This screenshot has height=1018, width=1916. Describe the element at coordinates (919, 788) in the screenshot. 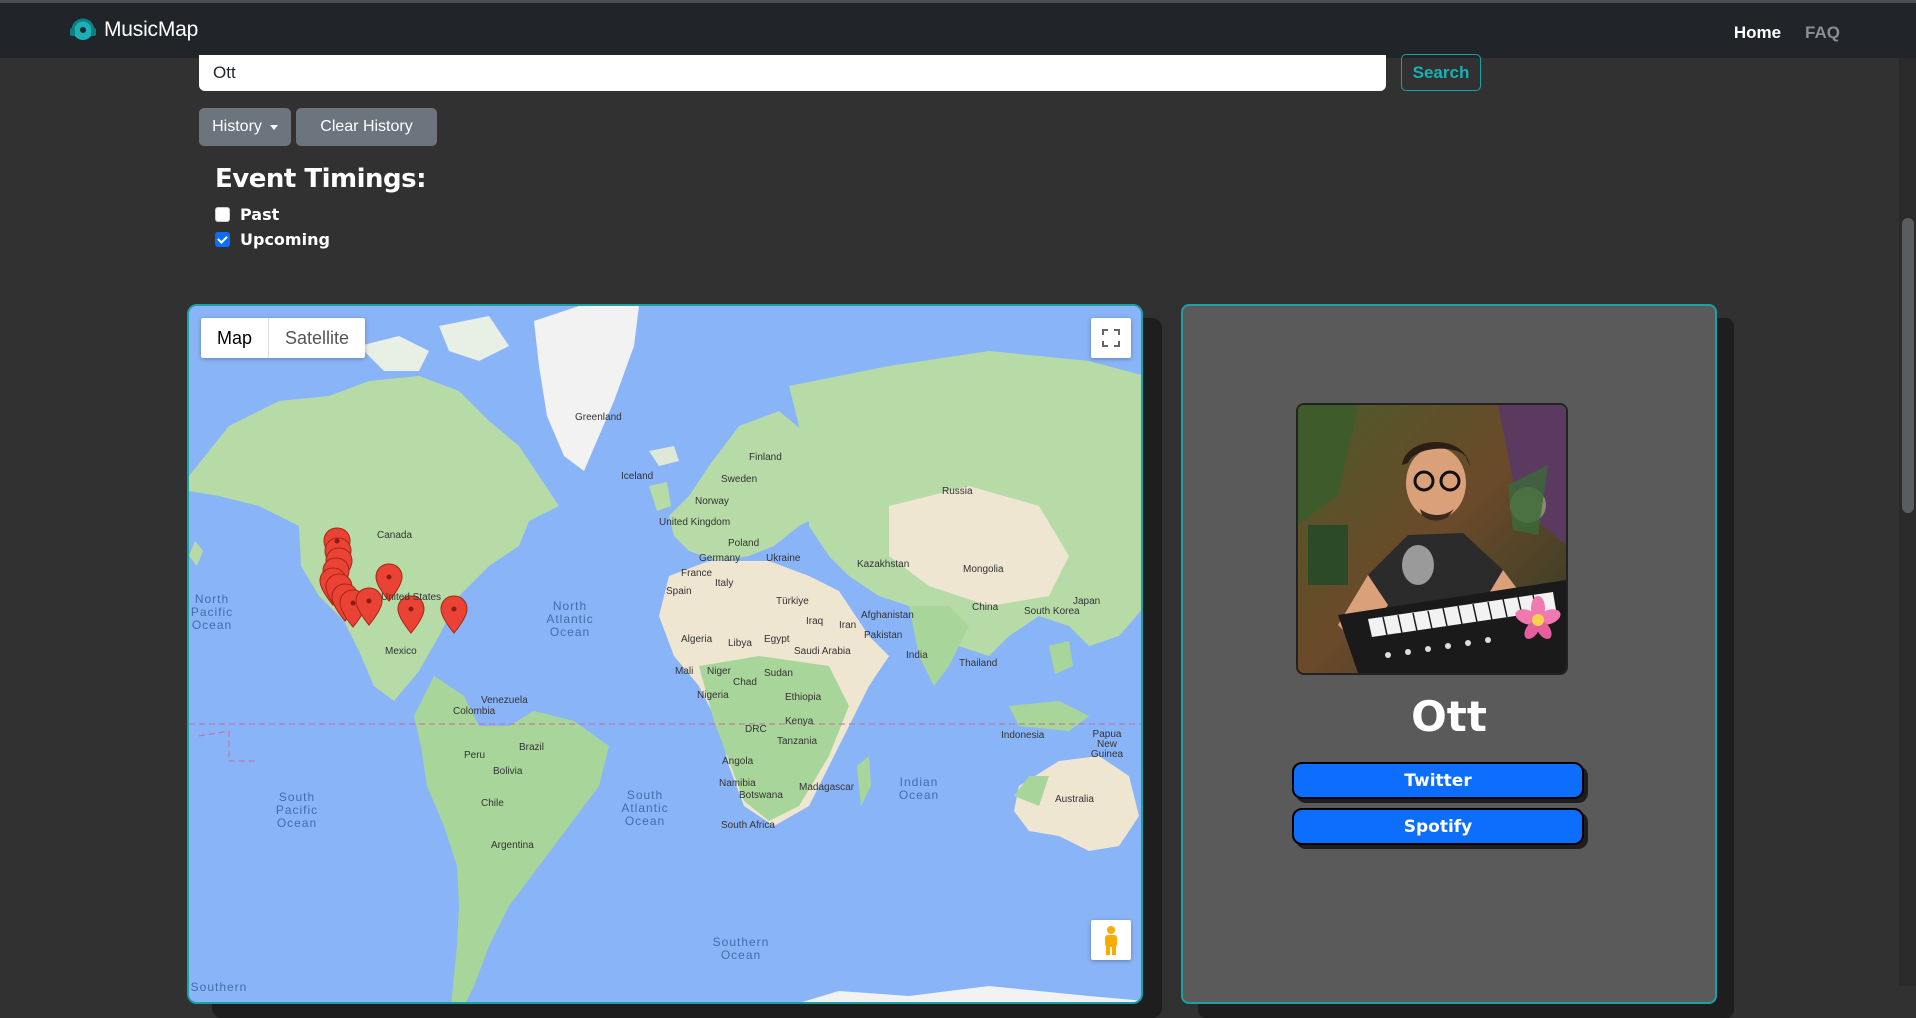

I see `ocean-label-indian: Indian Ocean` at that location.